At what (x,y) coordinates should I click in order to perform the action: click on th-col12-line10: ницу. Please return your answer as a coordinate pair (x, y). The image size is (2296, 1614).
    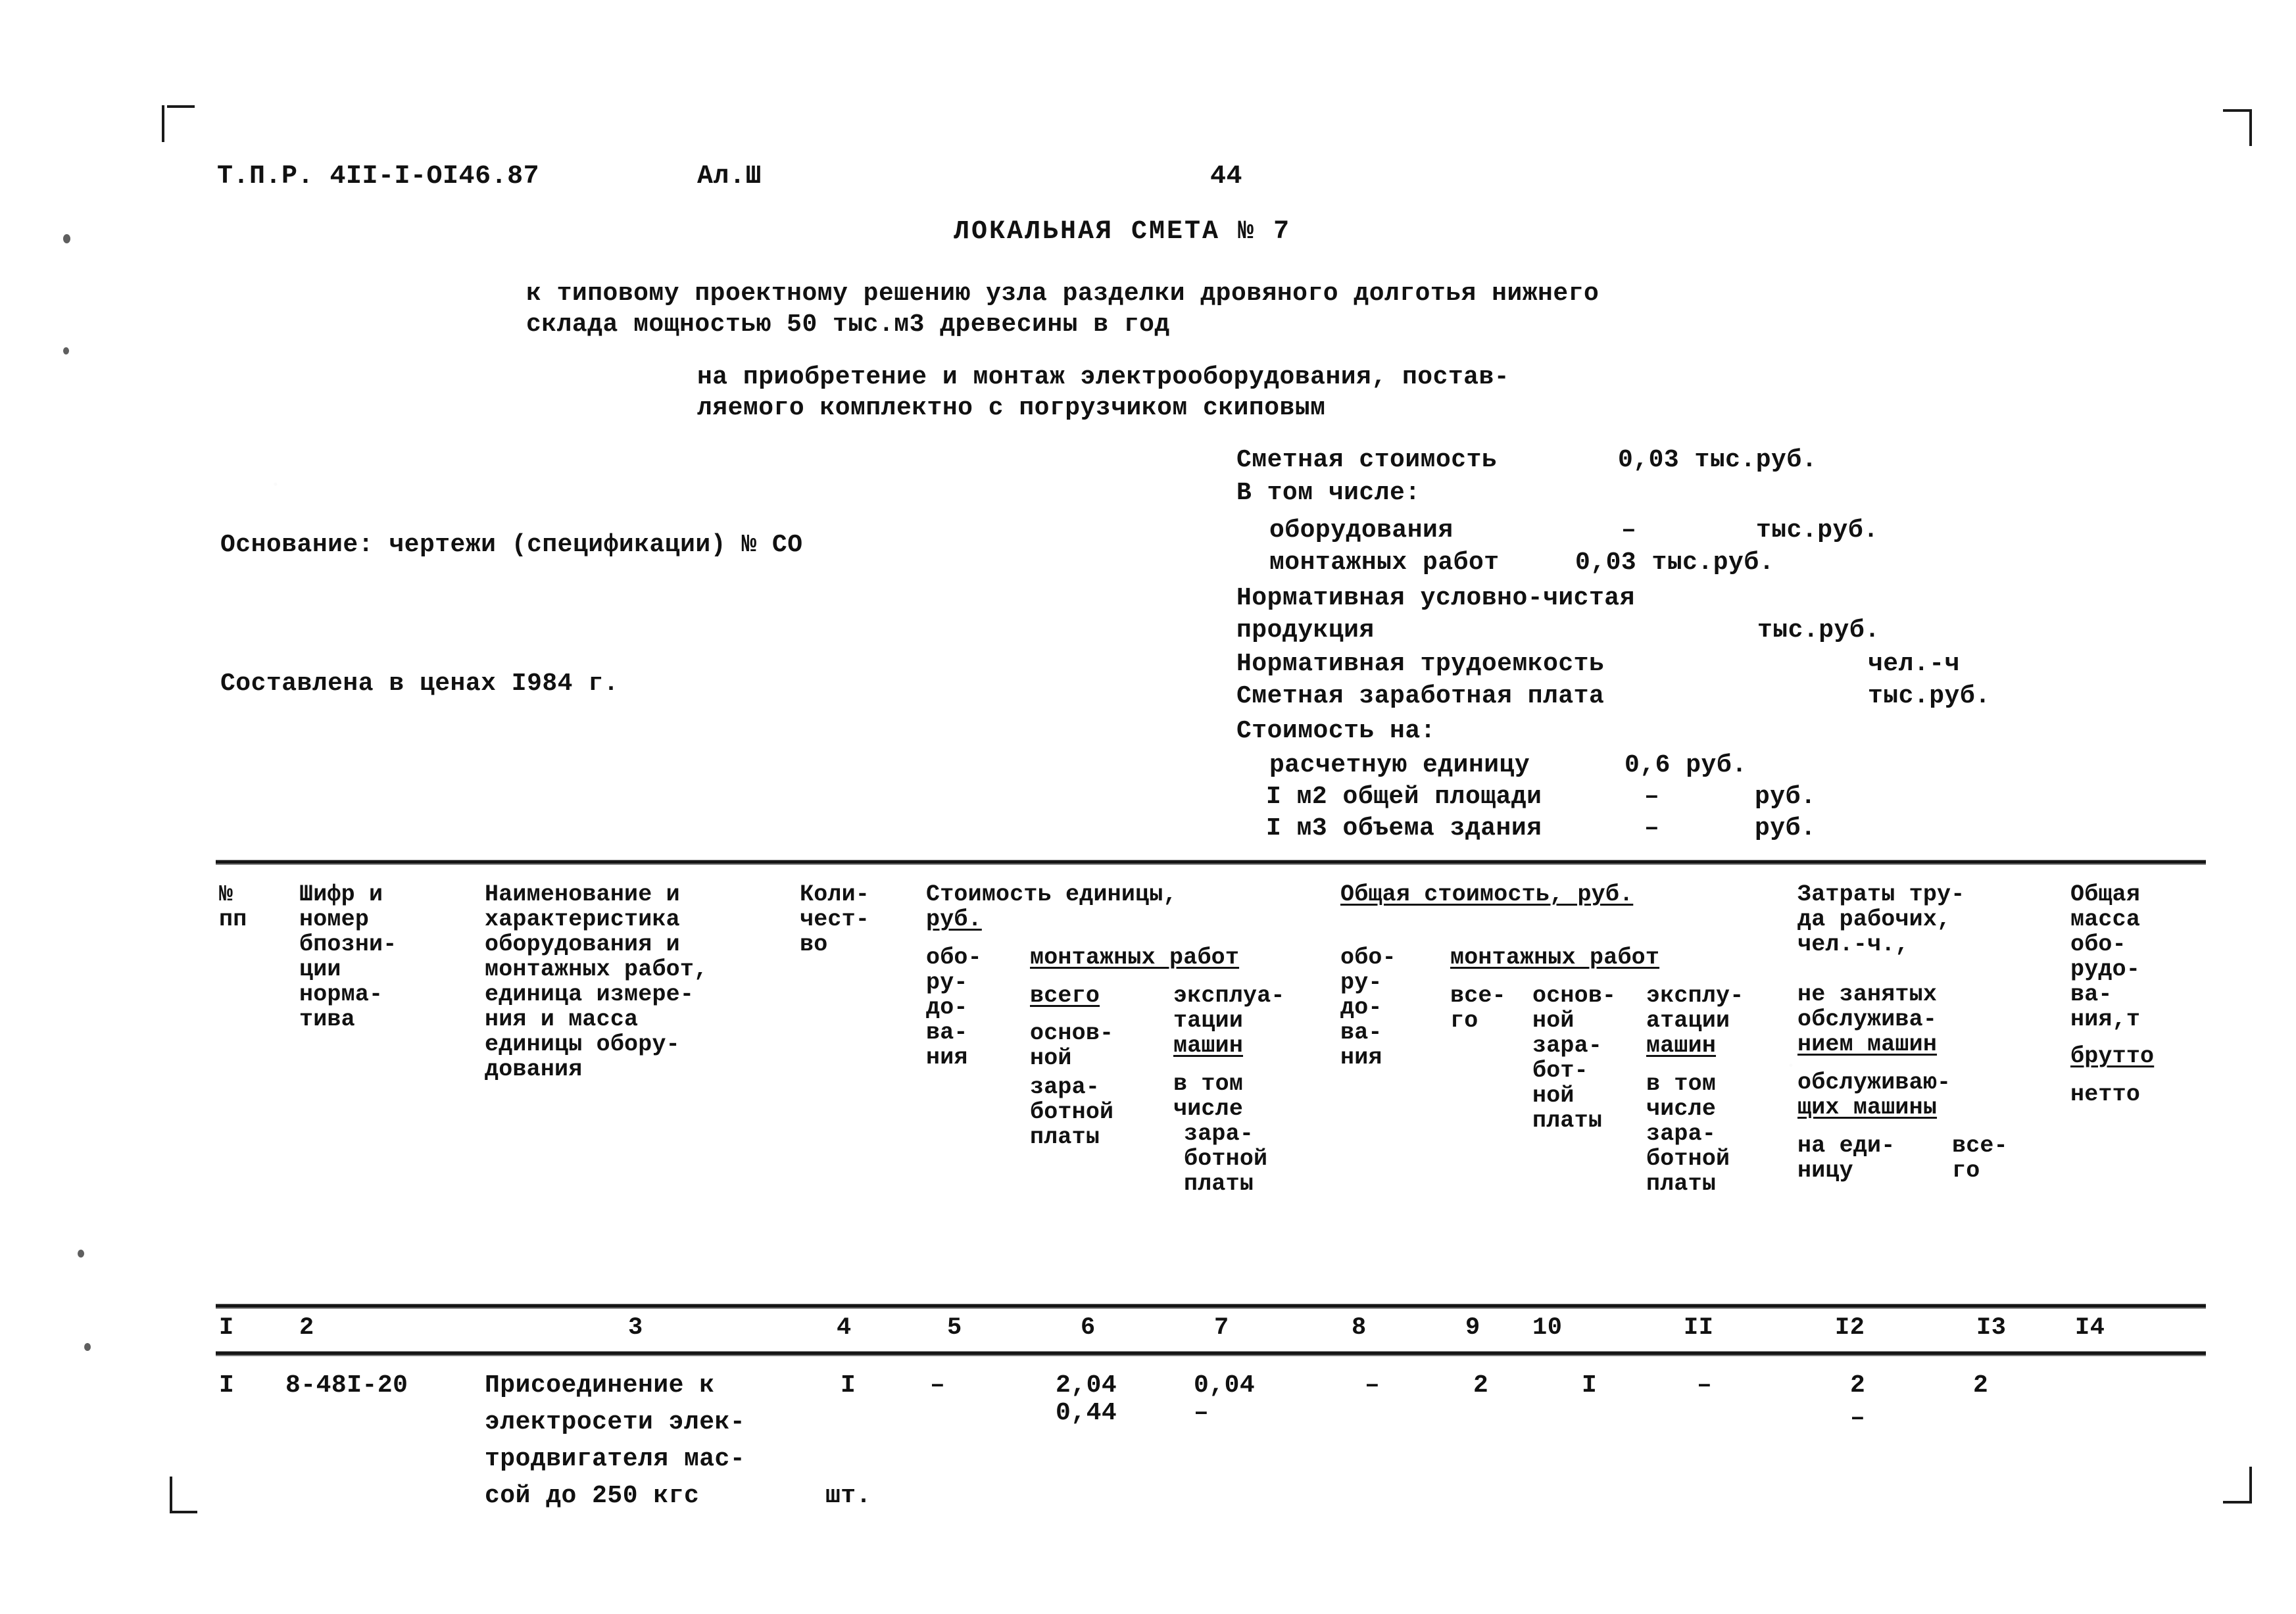
    Looking at the image, I should click on (1825, 1171).